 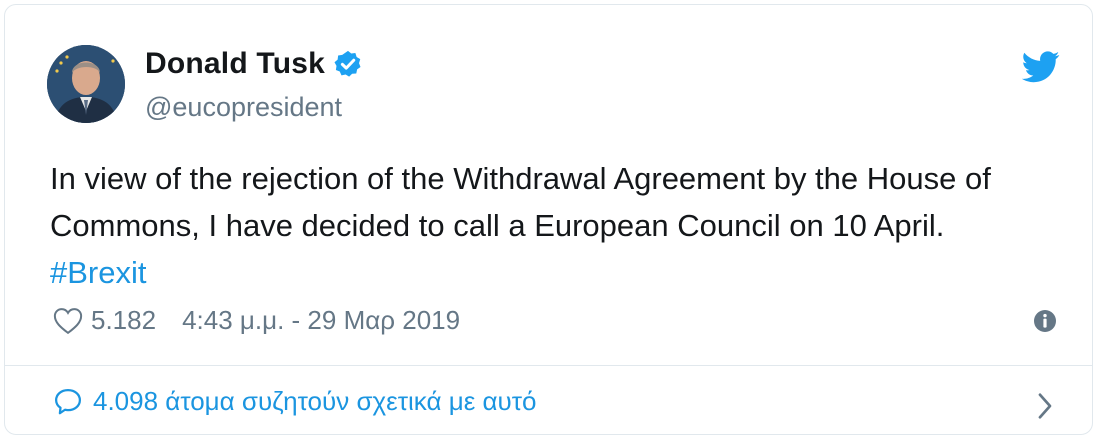 I want to click on discussion-link: 4.098 άτομα συζητούν σχετικά με αυτό, so click(x=295, y=401).